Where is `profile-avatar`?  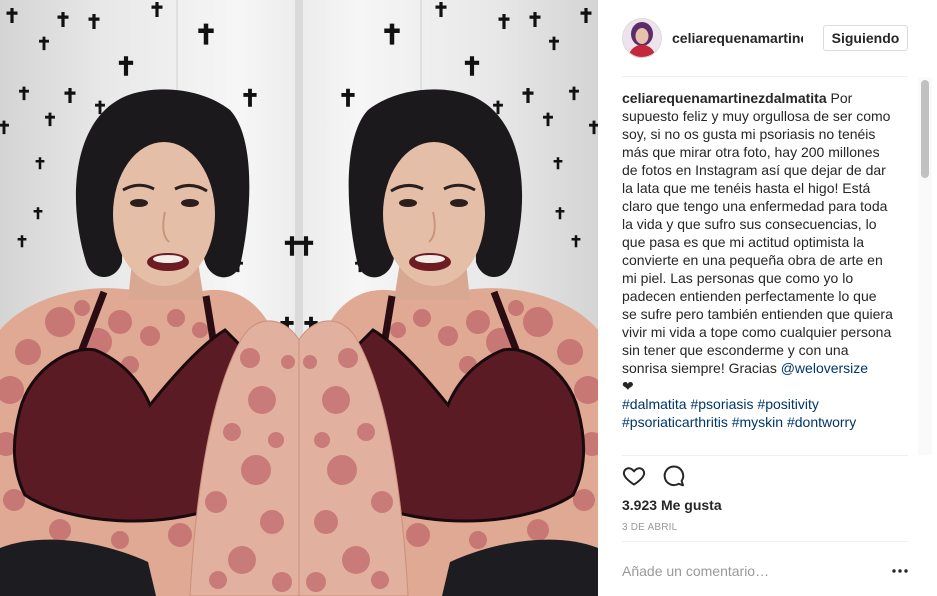 profile-avatar is located at coordinates (642, 38).